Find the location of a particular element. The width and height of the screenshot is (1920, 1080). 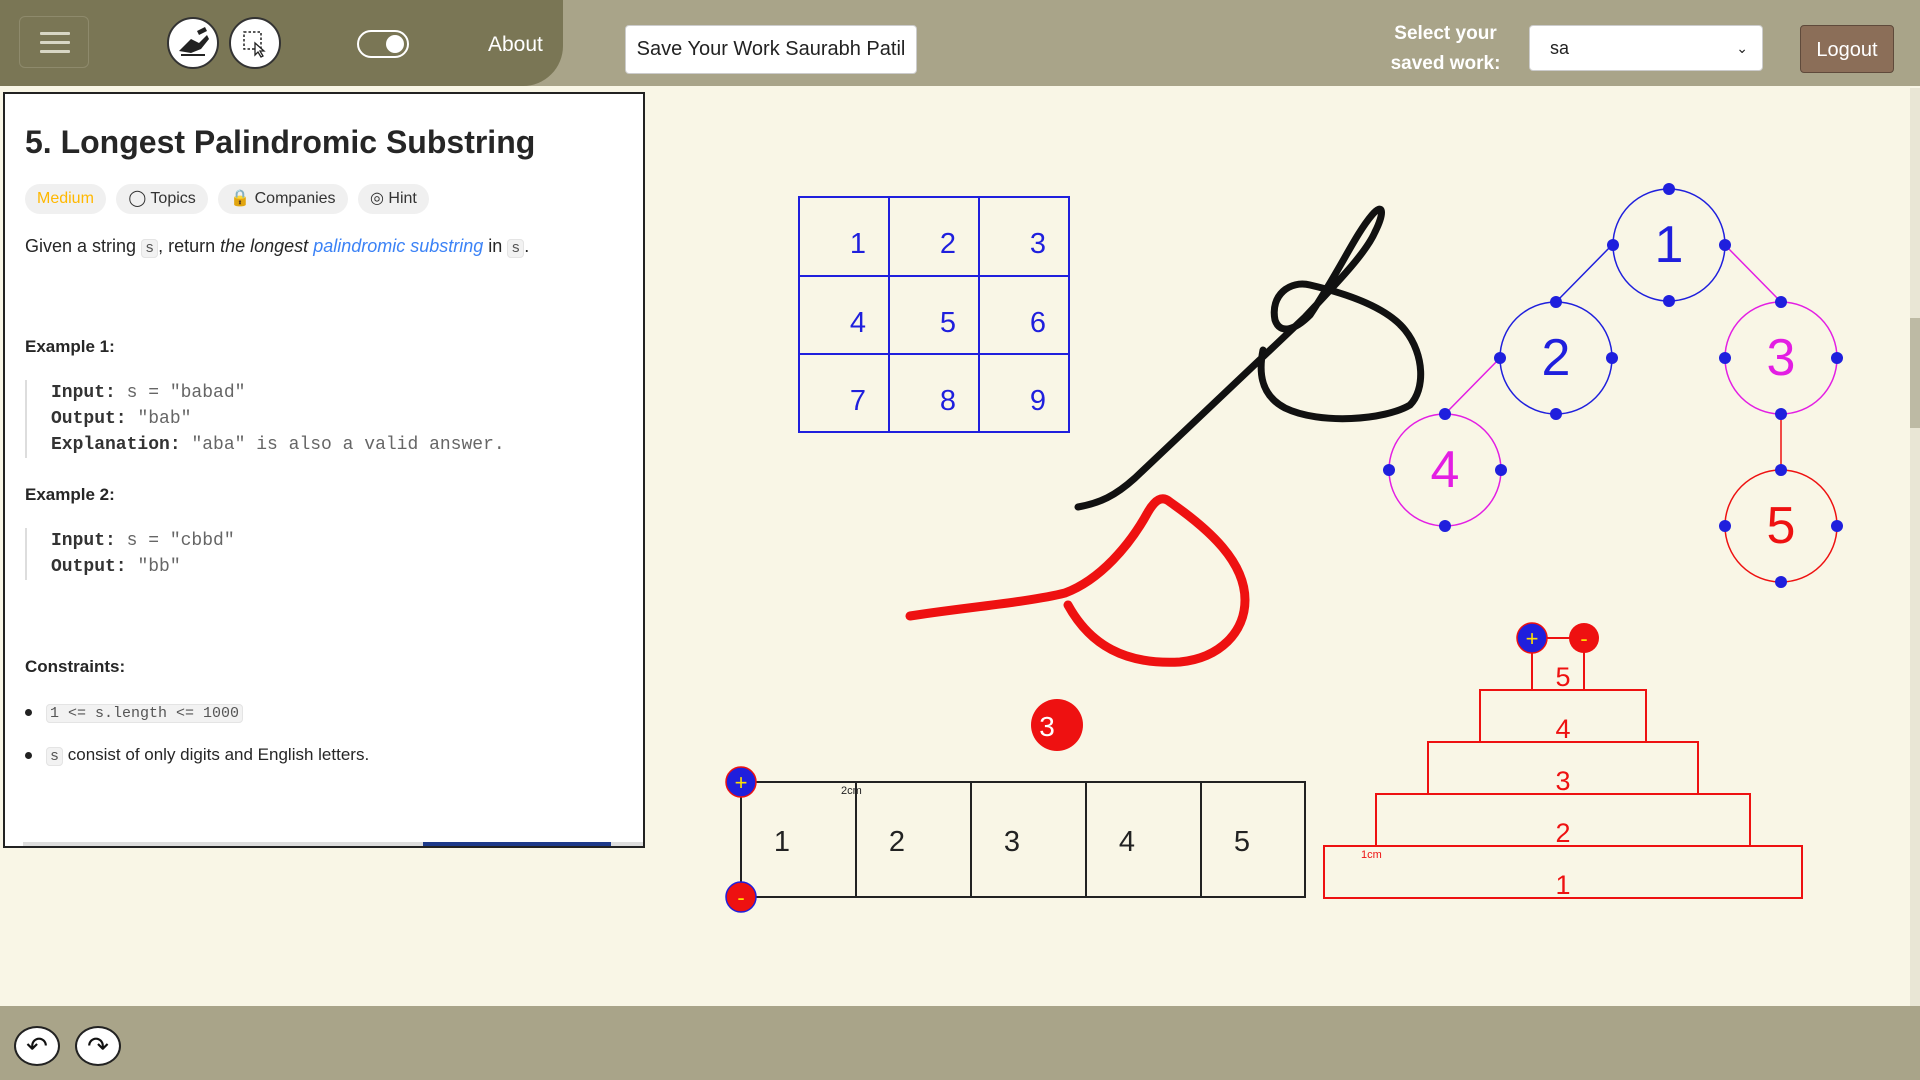

redo-button: ↷ is located at coordinates (98, 1046).